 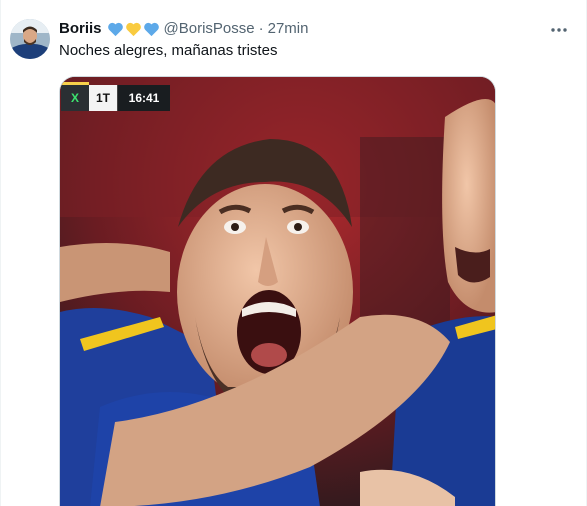 I want to click on more-horizontal-icon, so click(x=559, y=30).